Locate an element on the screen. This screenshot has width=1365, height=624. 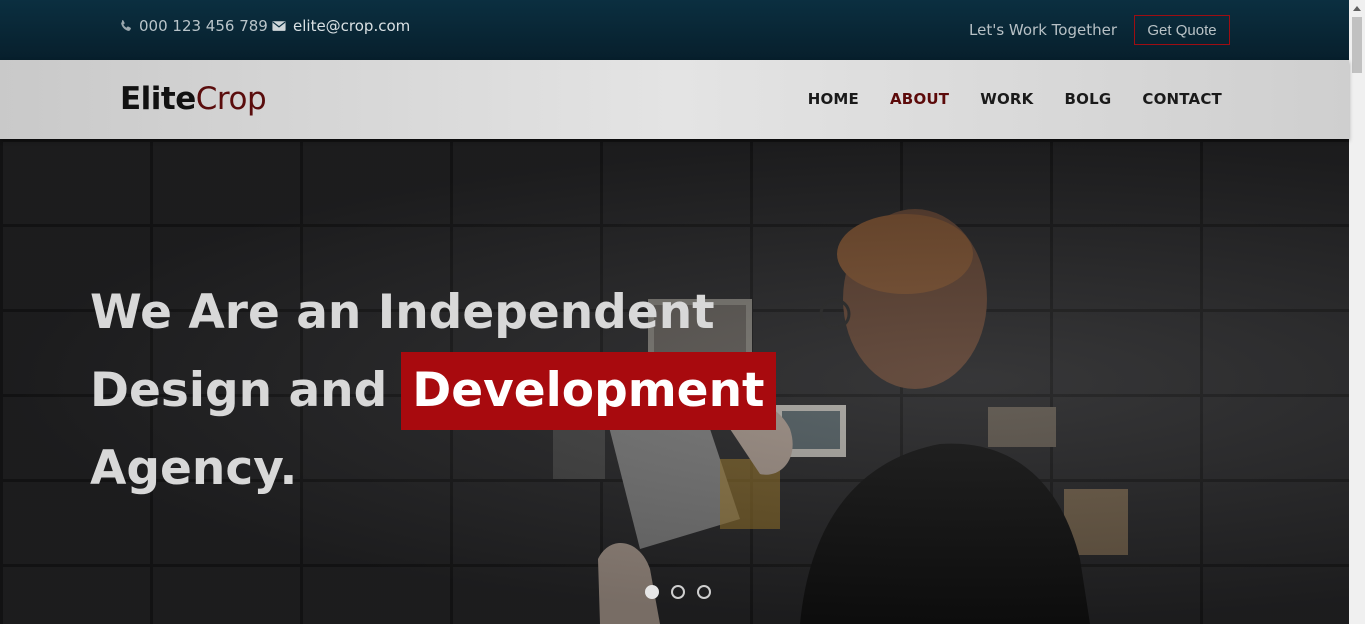
logo-part-crop: Crop is located at coordinates (231, 99).